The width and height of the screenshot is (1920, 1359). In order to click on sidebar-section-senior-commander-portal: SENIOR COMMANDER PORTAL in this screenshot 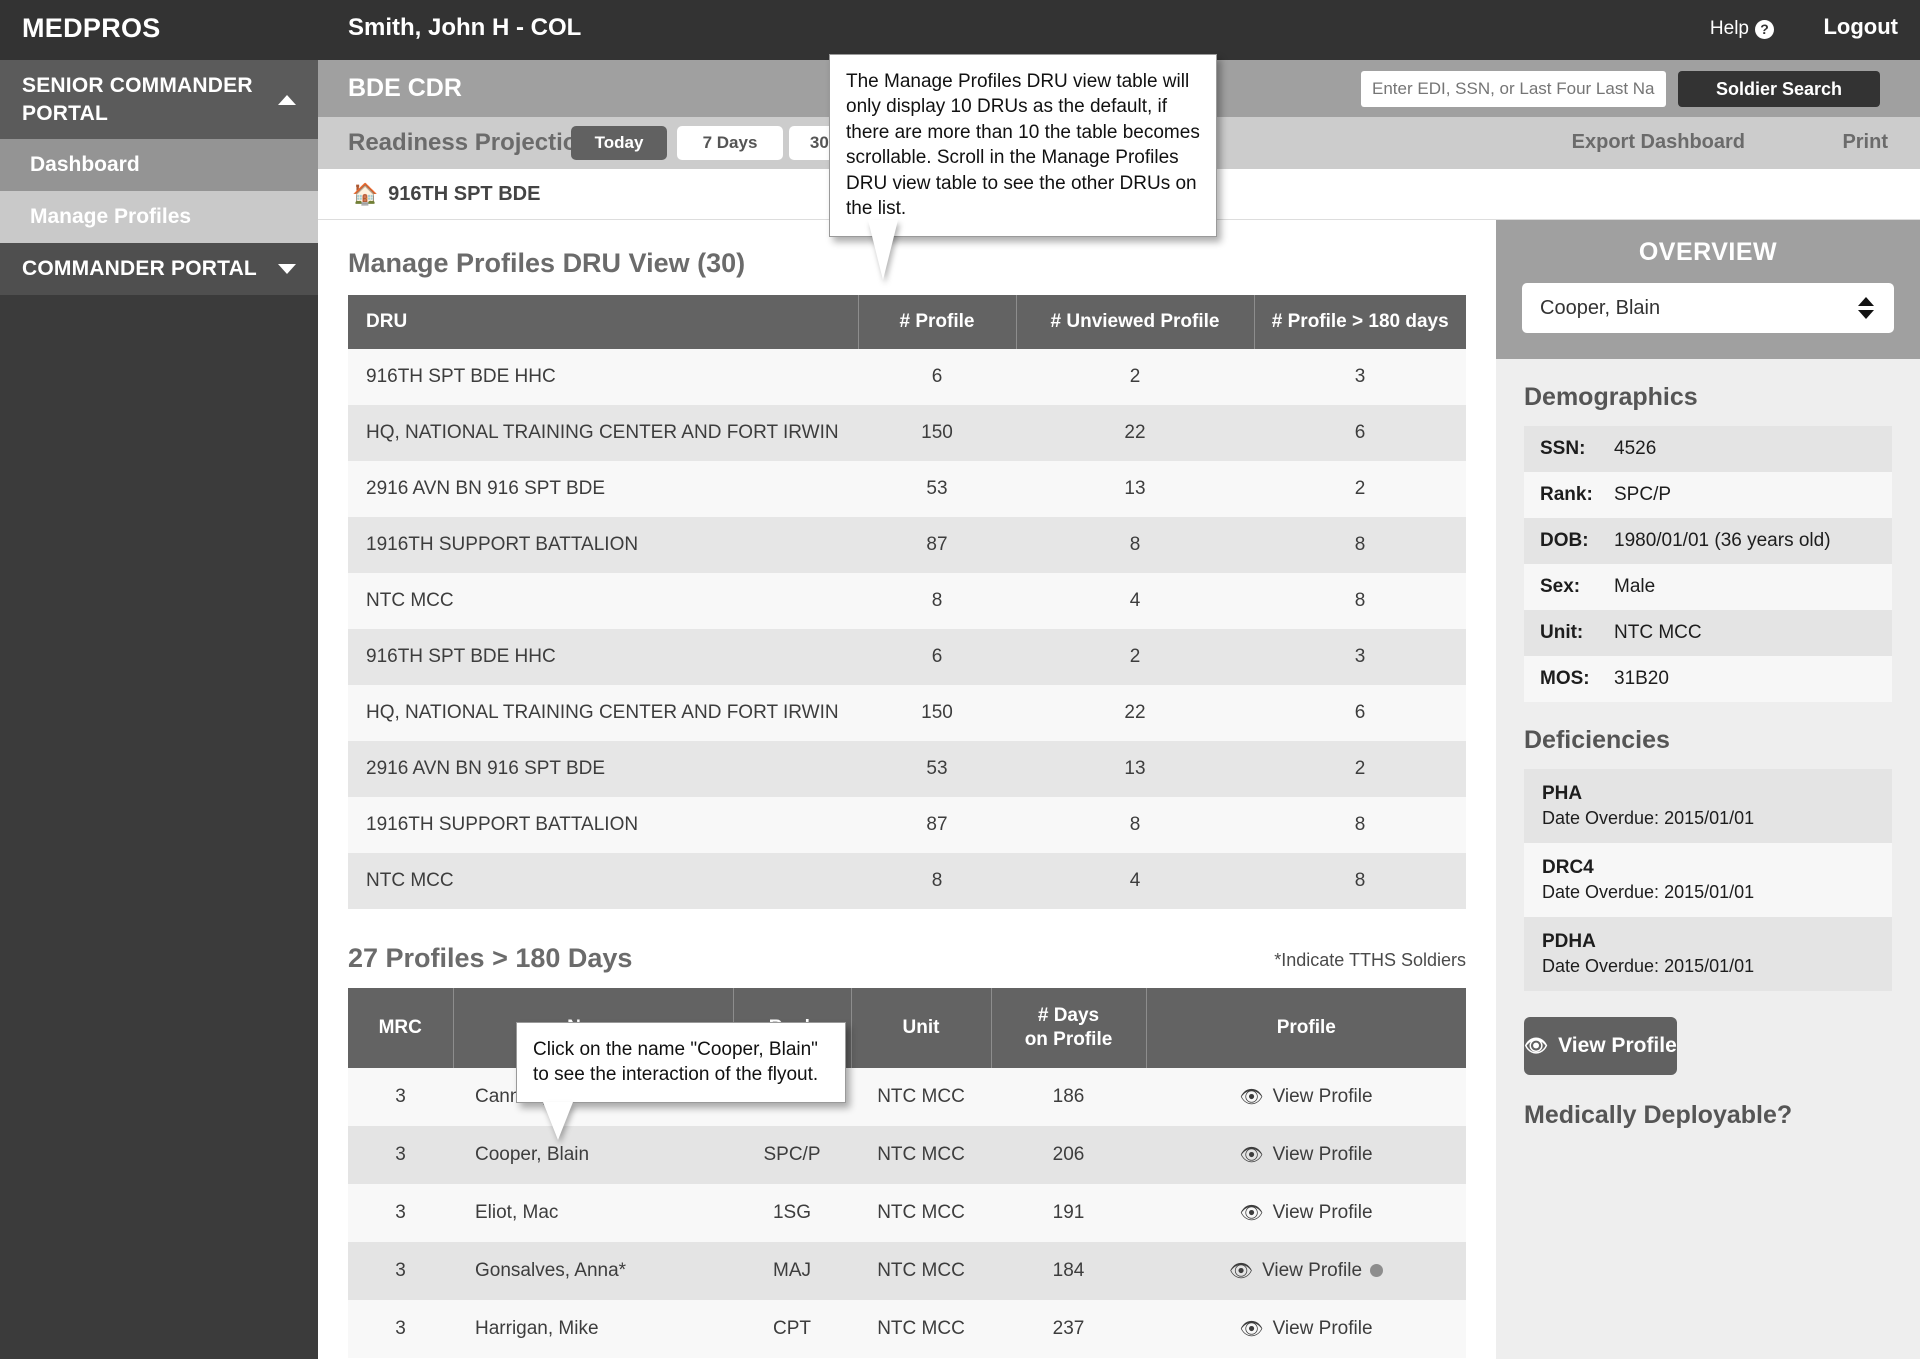, I will do `click(159, 100)`.